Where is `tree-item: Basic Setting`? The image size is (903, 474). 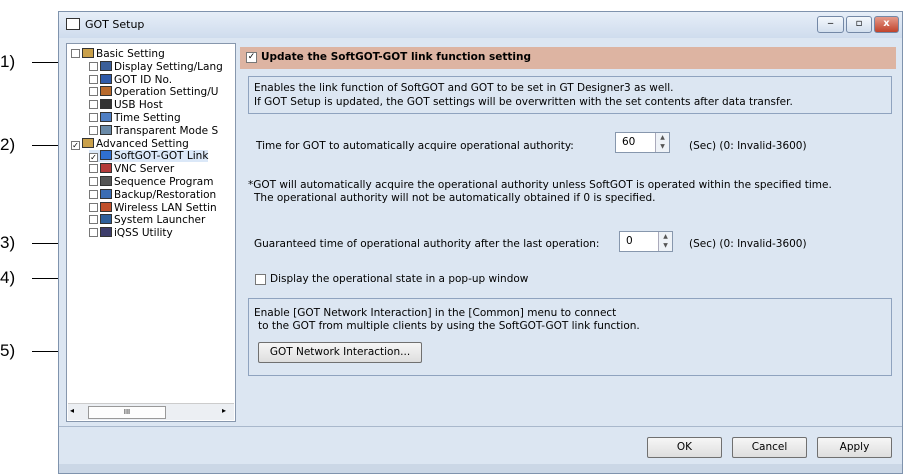 tree-item: Basic Setting is located at coordinates (118, 54).